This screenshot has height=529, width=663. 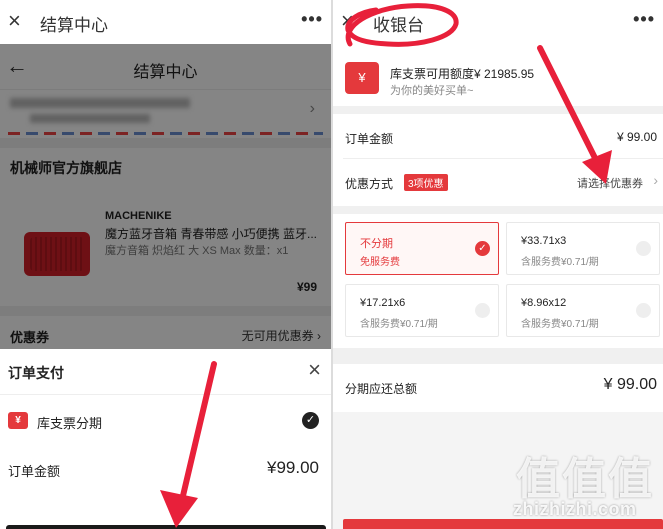 What do you see at coordinates (498, 160) in the screenshot?
I see `order-info: 订单金额 ¥ 99.00 优惠方式 3项优惠 请选择优惠券 ›` at bounding box center [498, 160].